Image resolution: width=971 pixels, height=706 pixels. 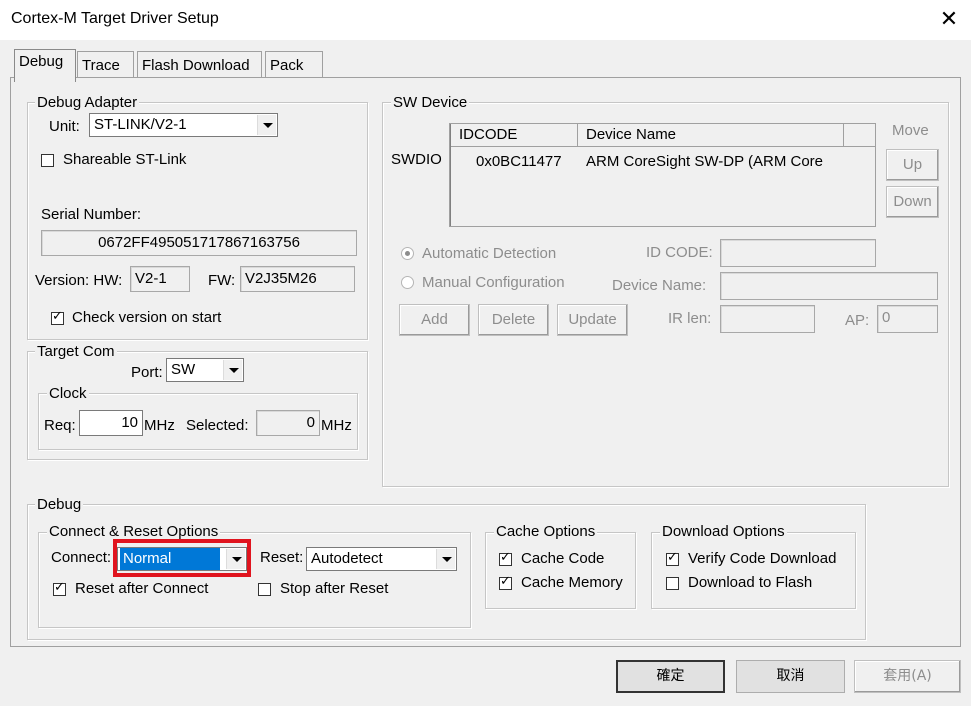 I want to click on download-options-title: Download Options, so click(x=723, y=531).